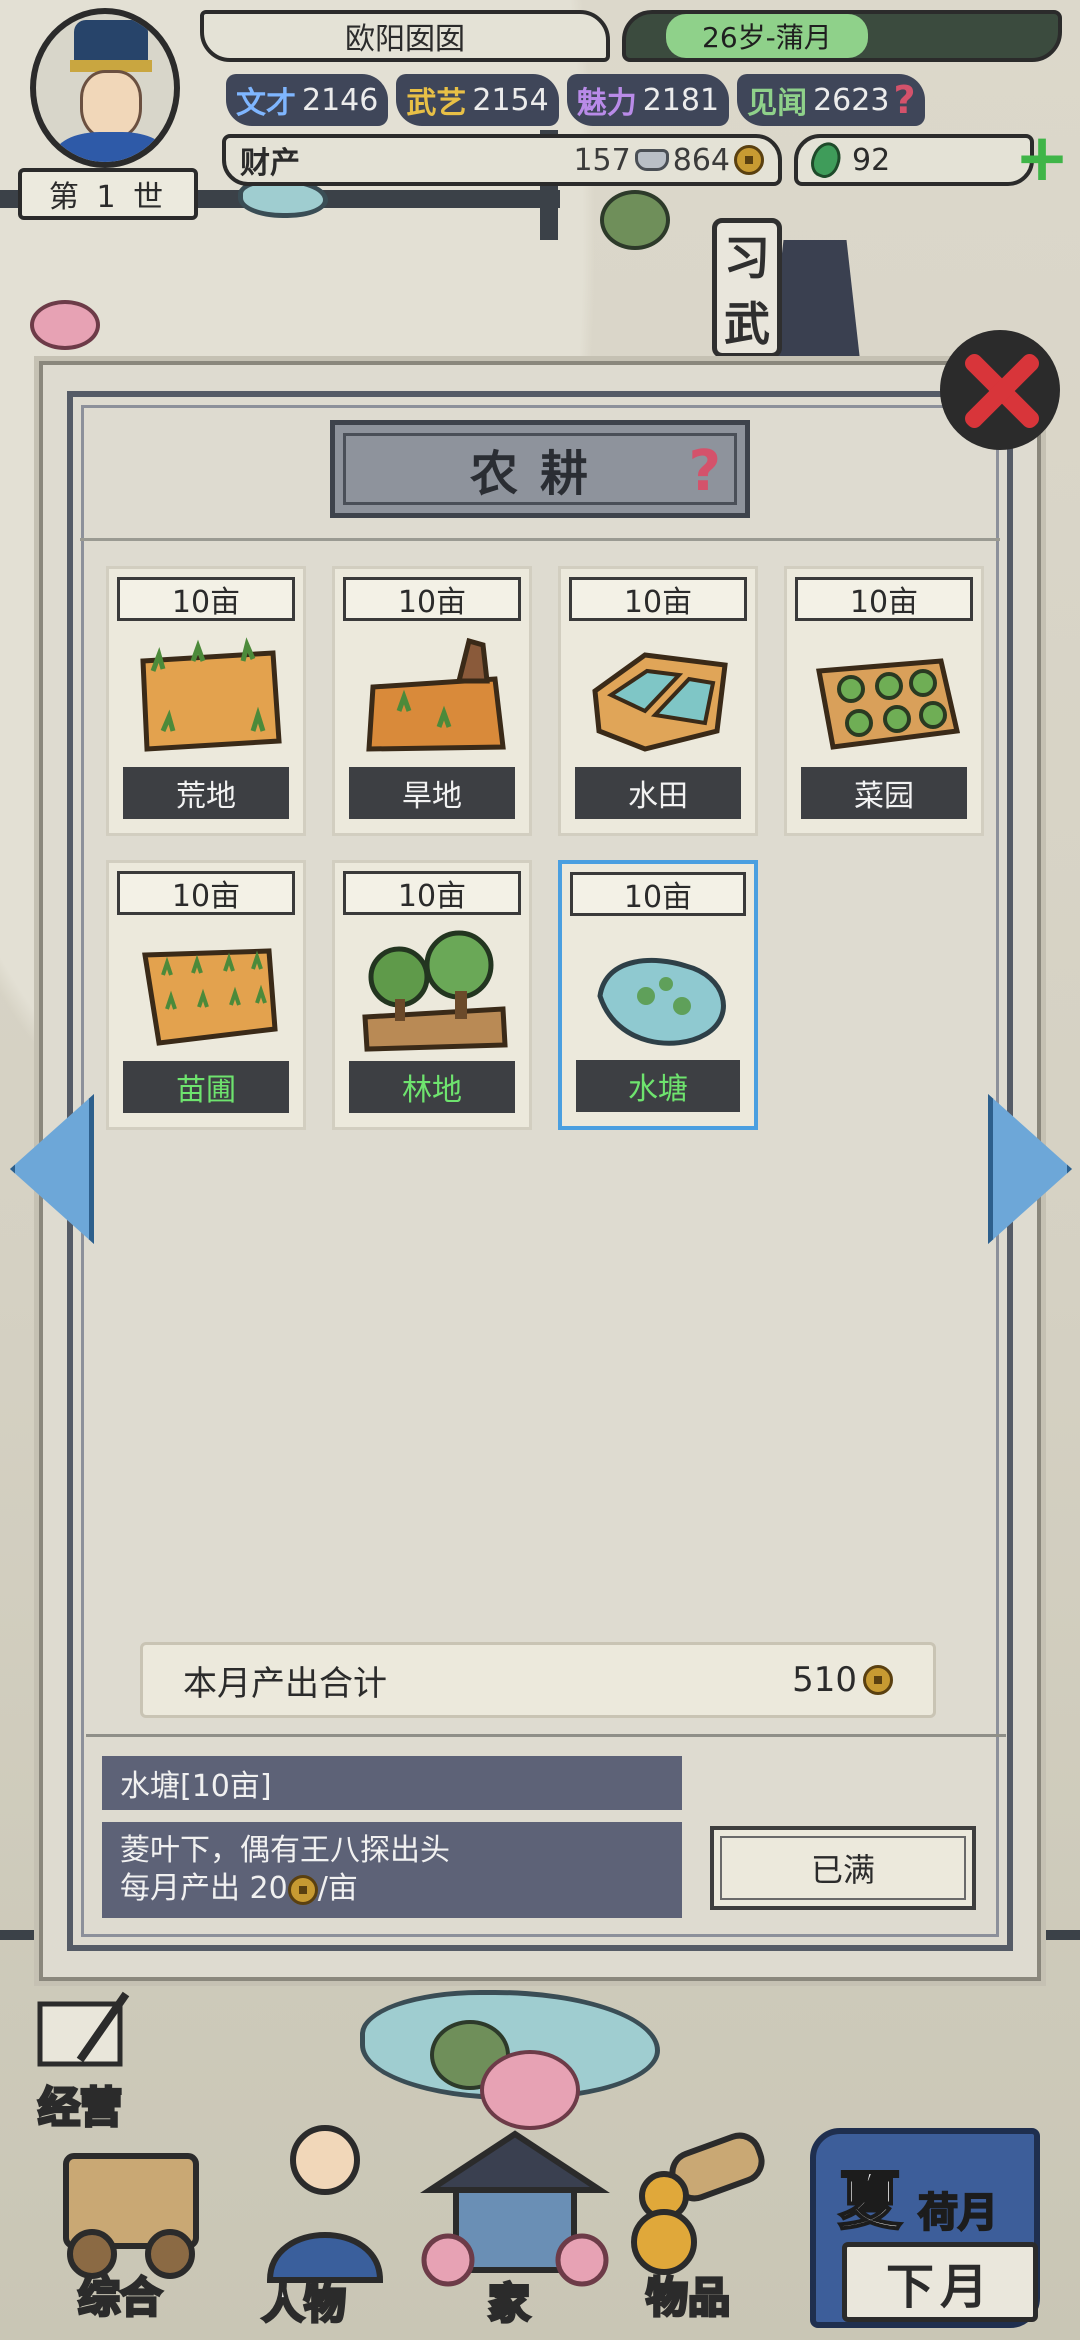 The height and width of the screenshot is (2340, 1080). Describe the element at coordinates (392, 1889) in the screenshot. I see `detail-output-line: 每月产出 20/亩` at that location.